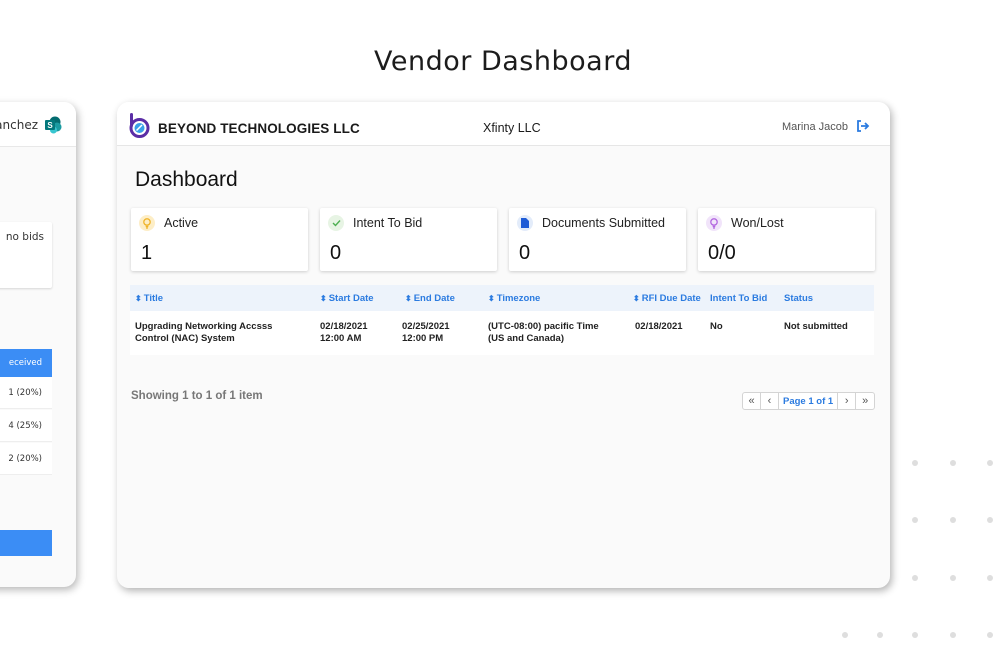 The image size is (1000, 647). Describe the element at coordinates (341, 338) in the screenshot. I see `cell-start-time: 12:00 AM` at that location.